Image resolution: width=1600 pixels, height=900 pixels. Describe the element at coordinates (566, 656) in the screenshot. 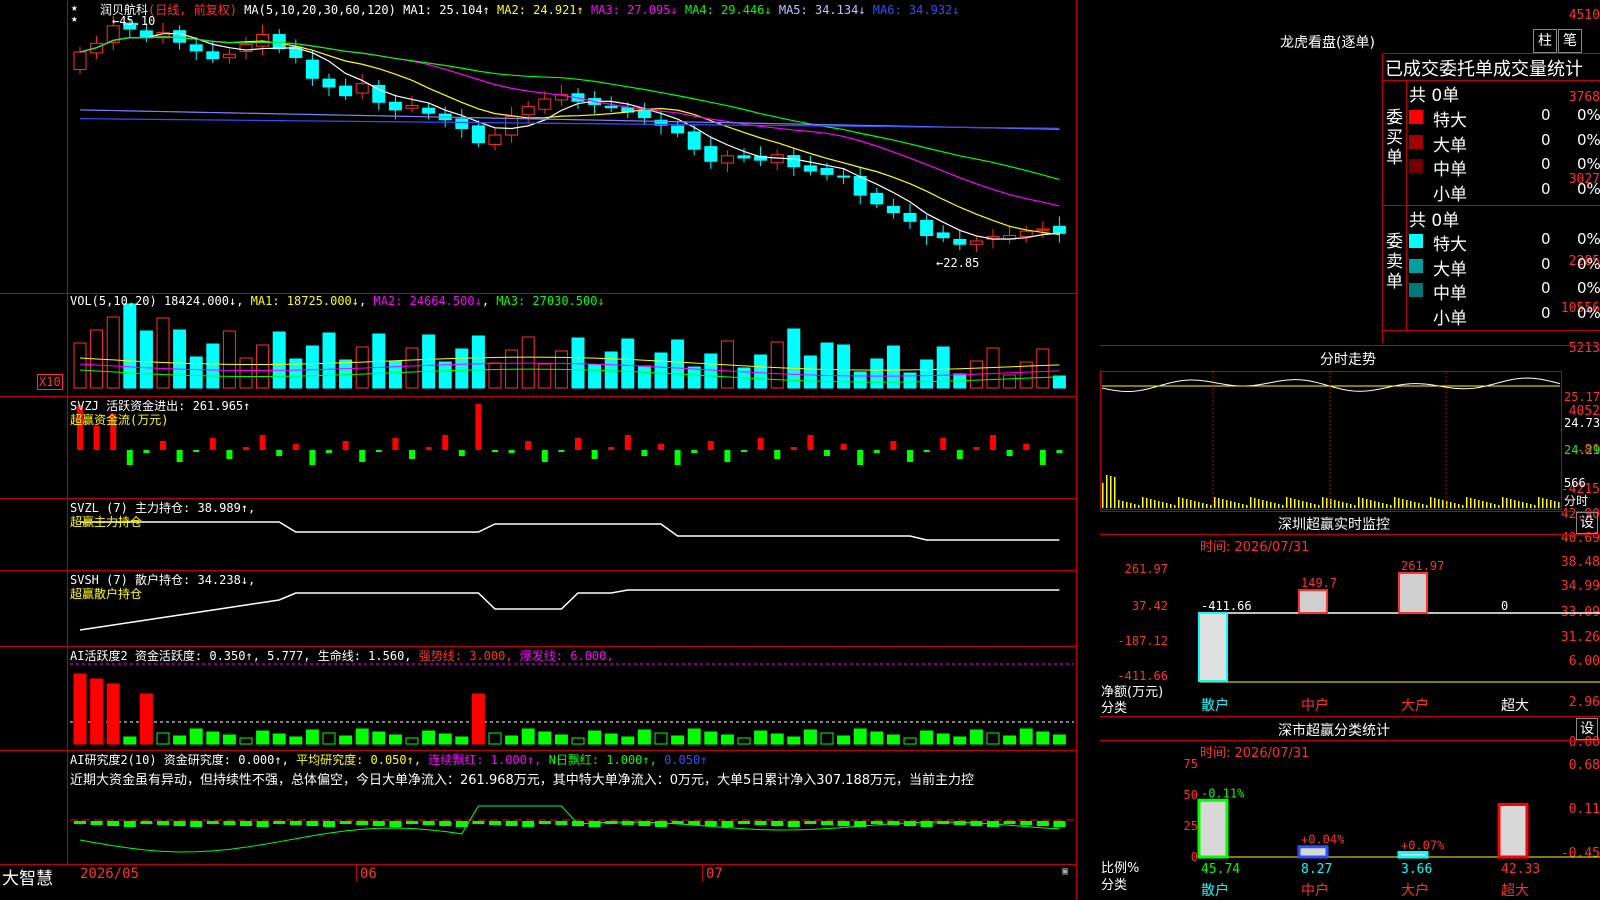

I see `ai1-burst: 爆发线: 6.000,` at that location.